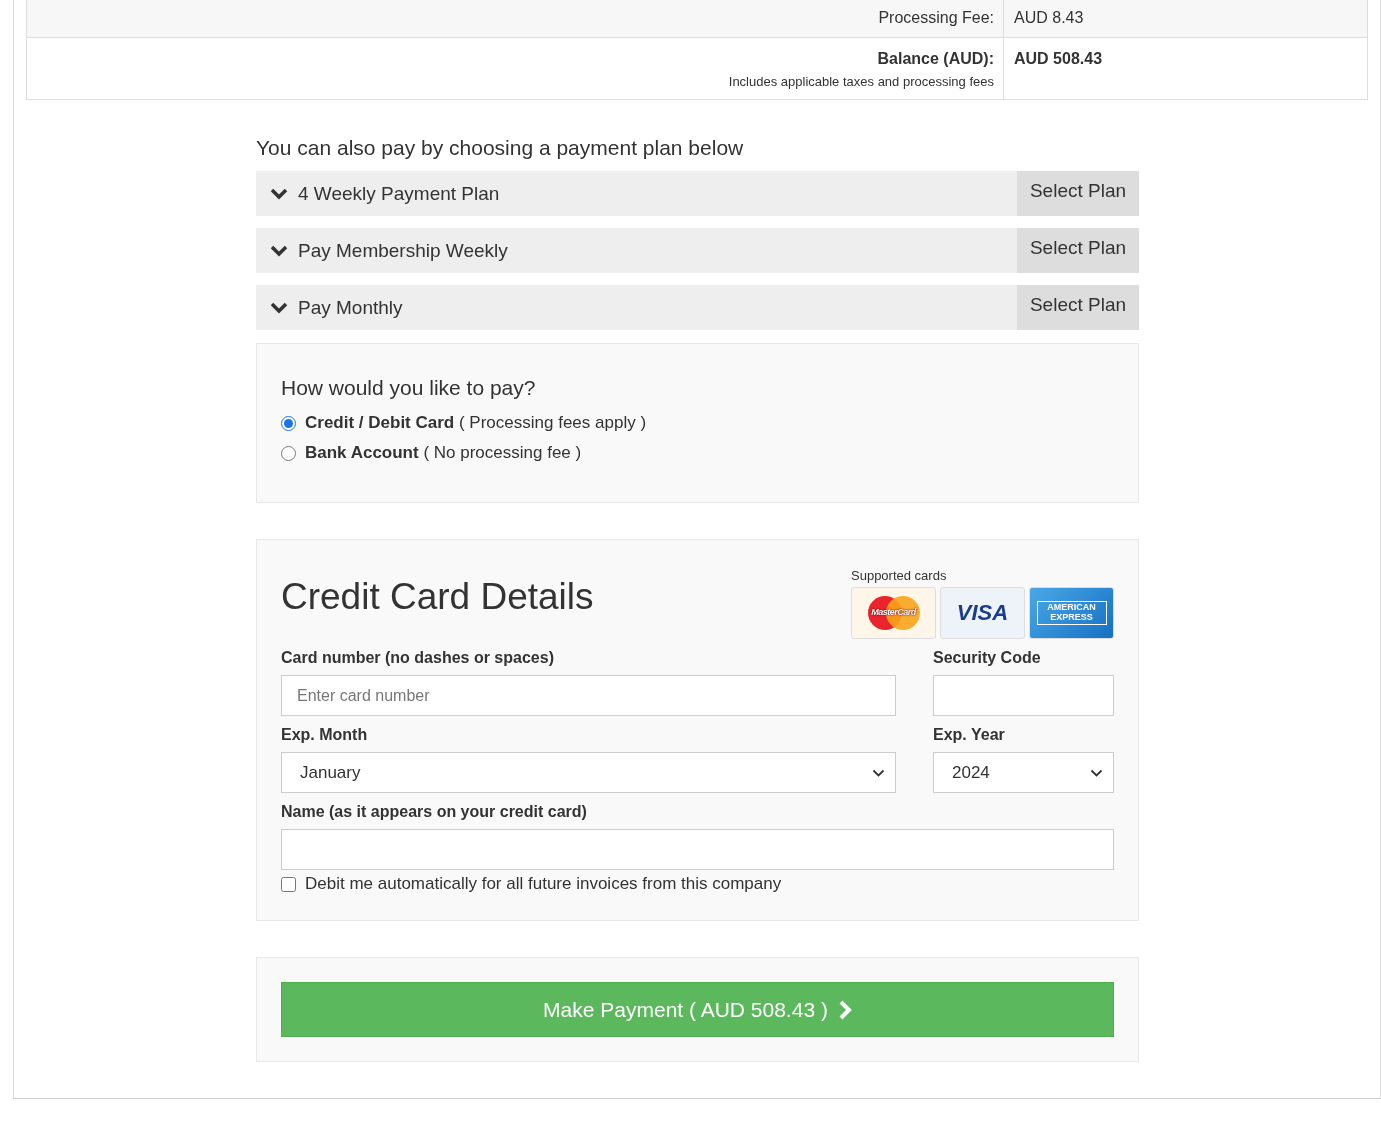 This screenshot has height=1129, width=1381. What do you see at coordinates (1071, 613) in the screenshot?
I see `card-logo: AMERICAN EXPRESS` at bounding box center [1071, 613].